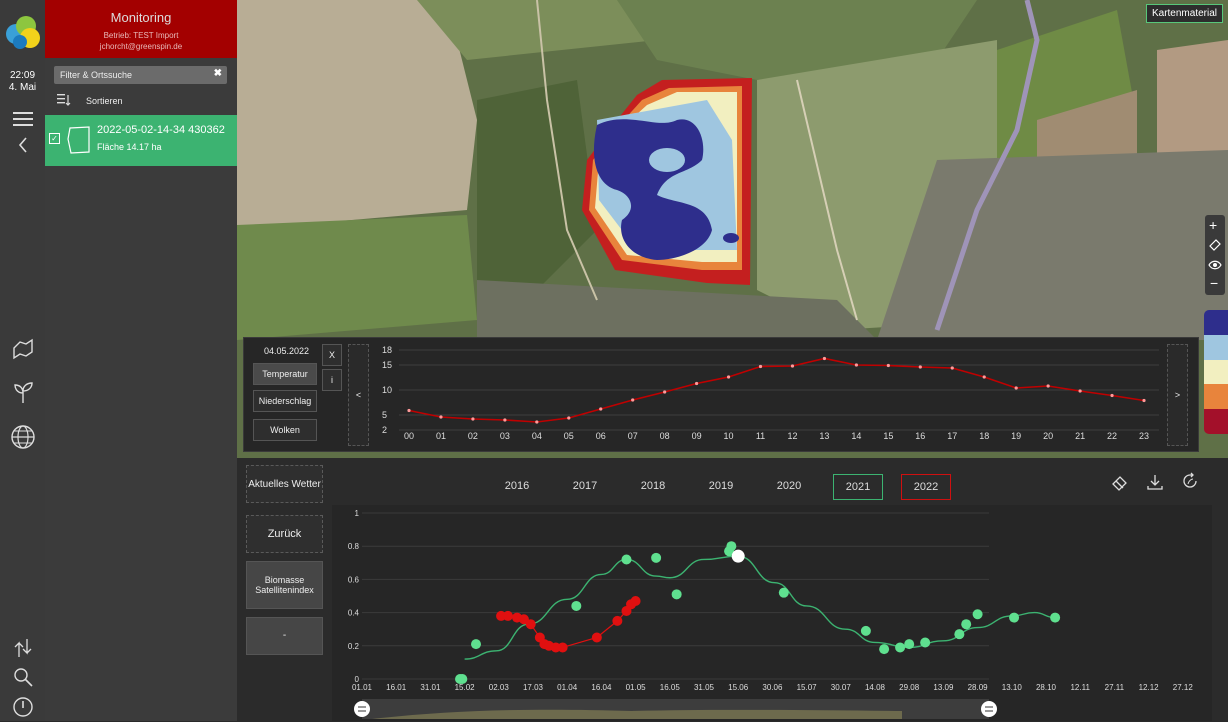  What do you see at coordinates (989, 709) in the screenshot?
I see `range-end-handle` at bounding box center [989, 709].